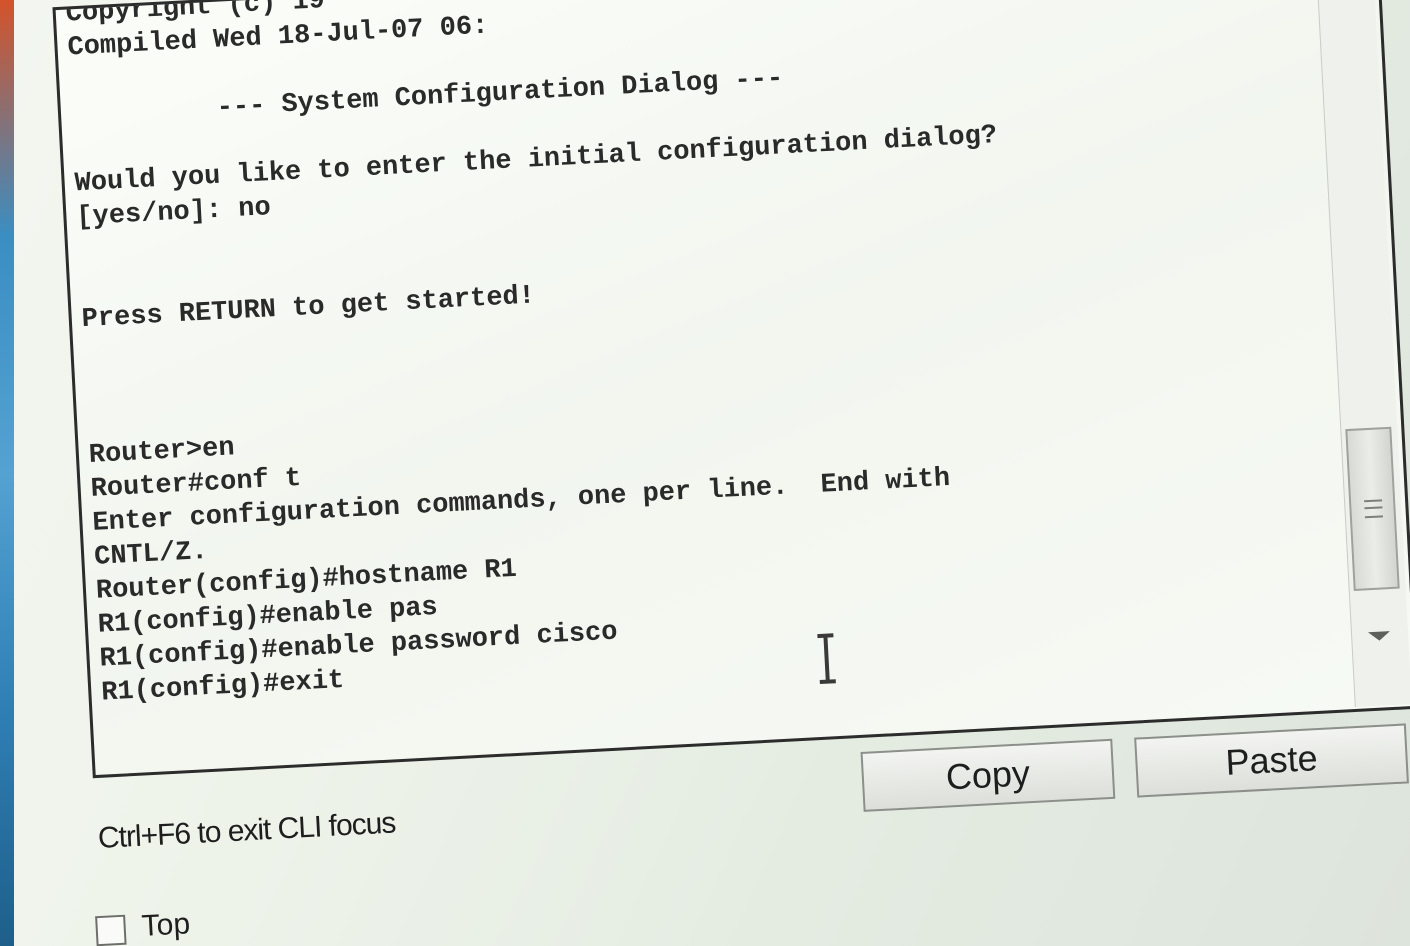  What do you see at coordinates (247, 830) in the screenshot?
I see `cli-focus-hint: Ctrl+F6 to exit CLI focus` at bounding box center [247, 830].